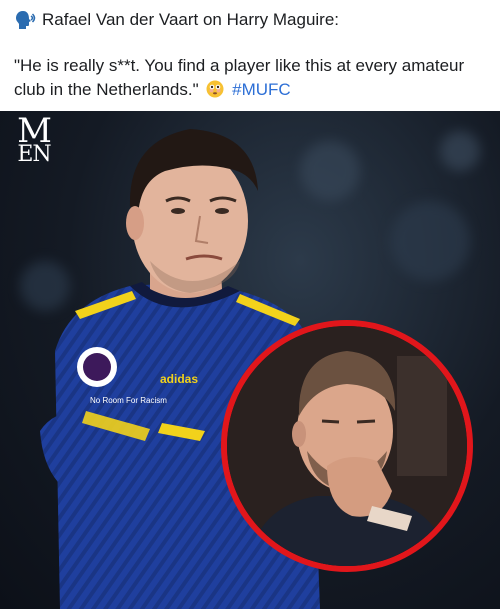 Image resolution: width=500 pixels, height=609 pixels. What do you see at coordinates (191, 19) in the screenshot?
I see `headline-text: Rafael Van der Vaart on Harry Maguire:` at bounding box center [191, 19].